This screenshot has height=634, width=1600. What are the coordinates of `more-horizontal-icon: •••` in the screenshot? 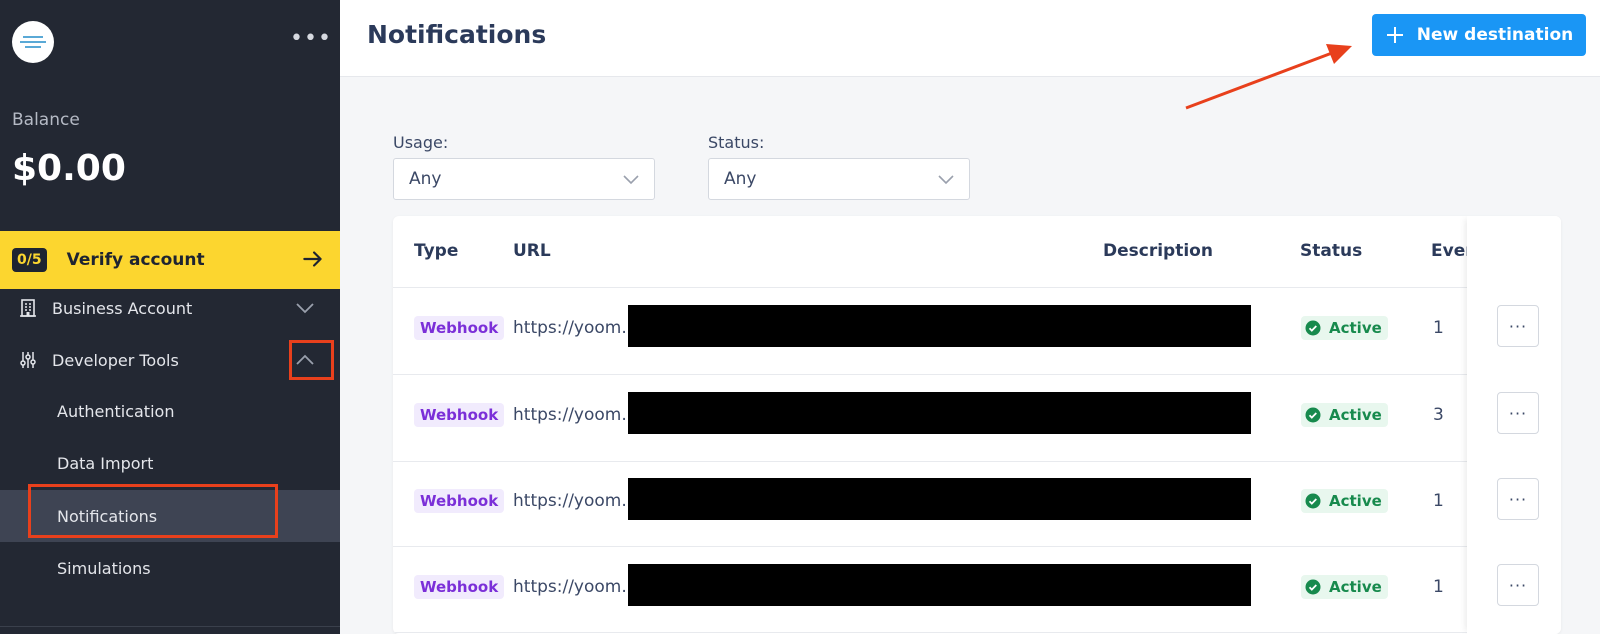 It's located at (311, 38).